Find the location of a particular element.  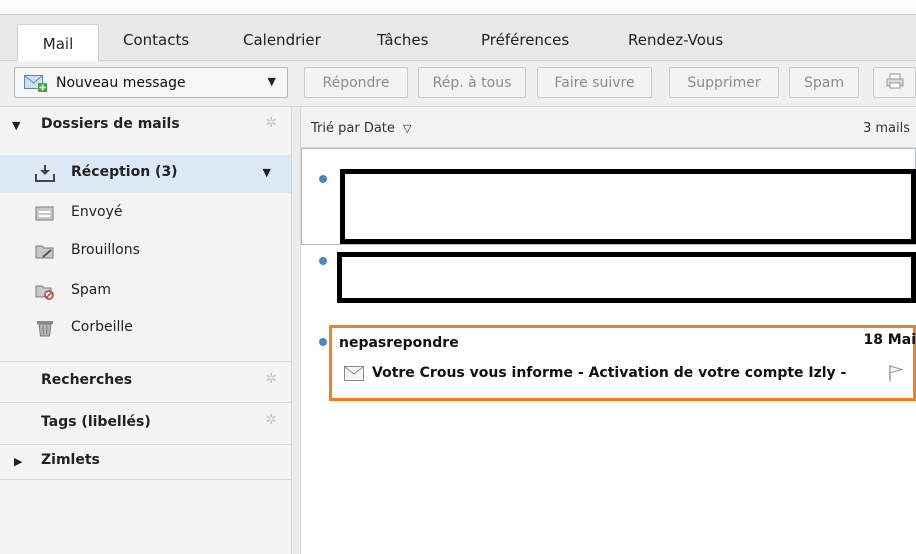

expand-arrow-icon: ▶ is located at coordinates (18, 461).